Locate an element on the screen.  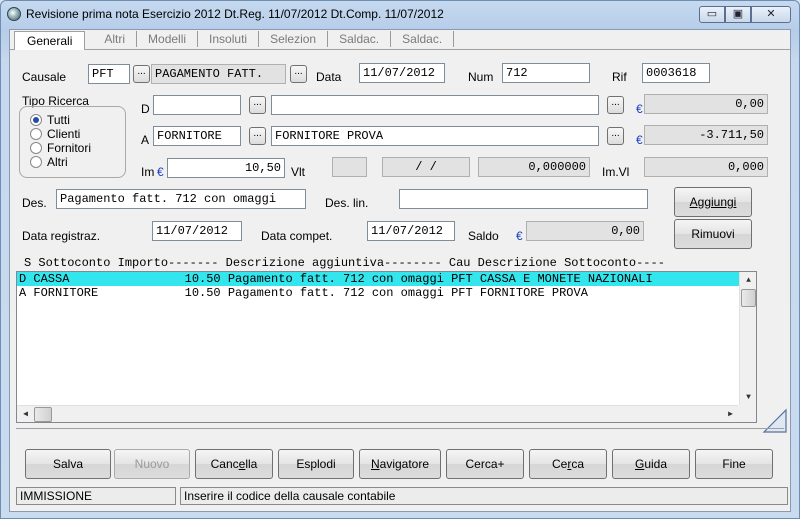
im-label: Im is located at coordinates (148, 172).